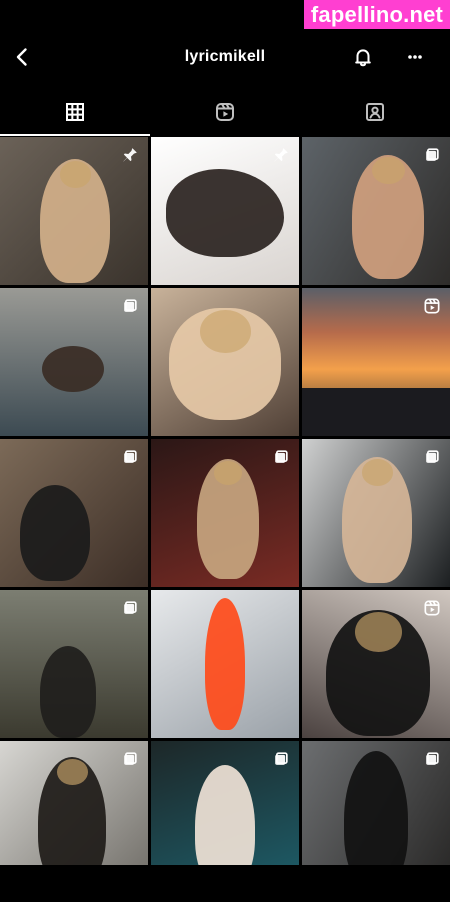  What do you see at coordinates (225, 883) in the screenshot?
I see `bottom-bar` at bounding box center [225, 883].